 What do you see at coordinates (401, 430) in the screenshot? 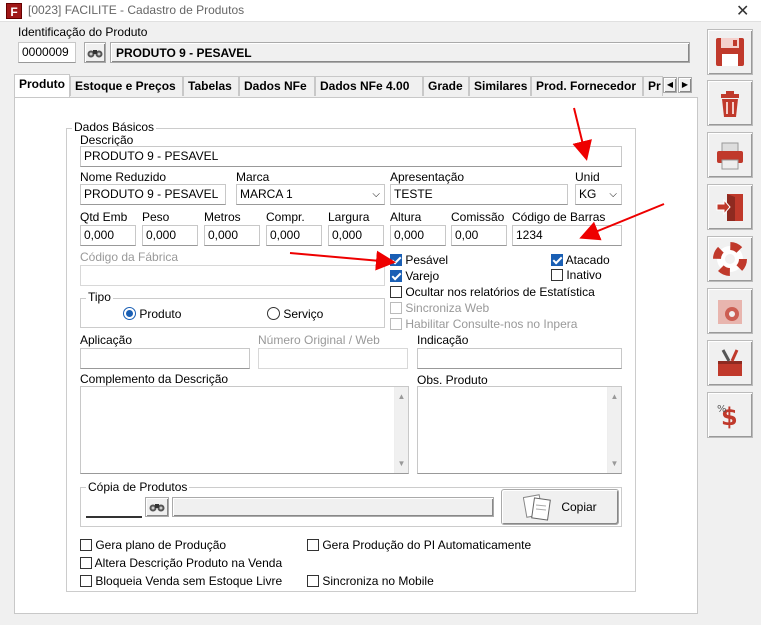
I see `complemento-scrollbar: ▲ ▼` at bounding box center [401, 430].